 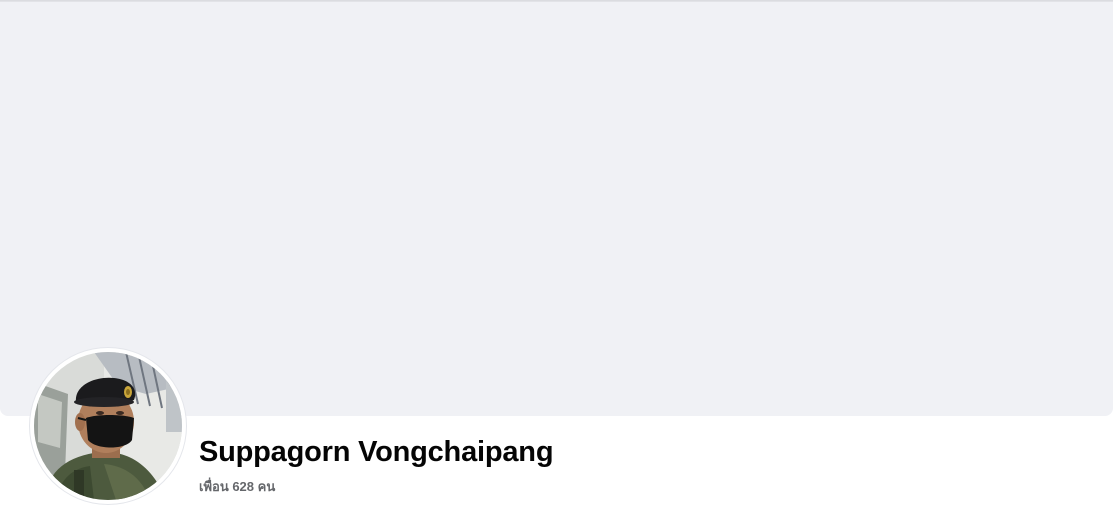 What do you see at coordinates (376, 452) in the screenshot?
I see `profile-name: Suppagorn Vongchaipang` at bounding box center [376, 452].